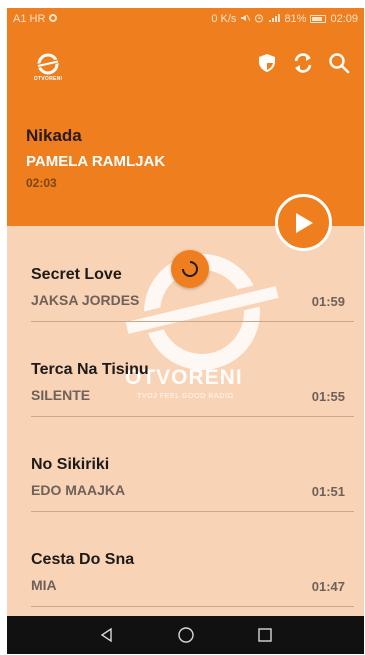 The height and width of the screenshot is (655, 365). I want to click on battery-icon, so click(318, 19).